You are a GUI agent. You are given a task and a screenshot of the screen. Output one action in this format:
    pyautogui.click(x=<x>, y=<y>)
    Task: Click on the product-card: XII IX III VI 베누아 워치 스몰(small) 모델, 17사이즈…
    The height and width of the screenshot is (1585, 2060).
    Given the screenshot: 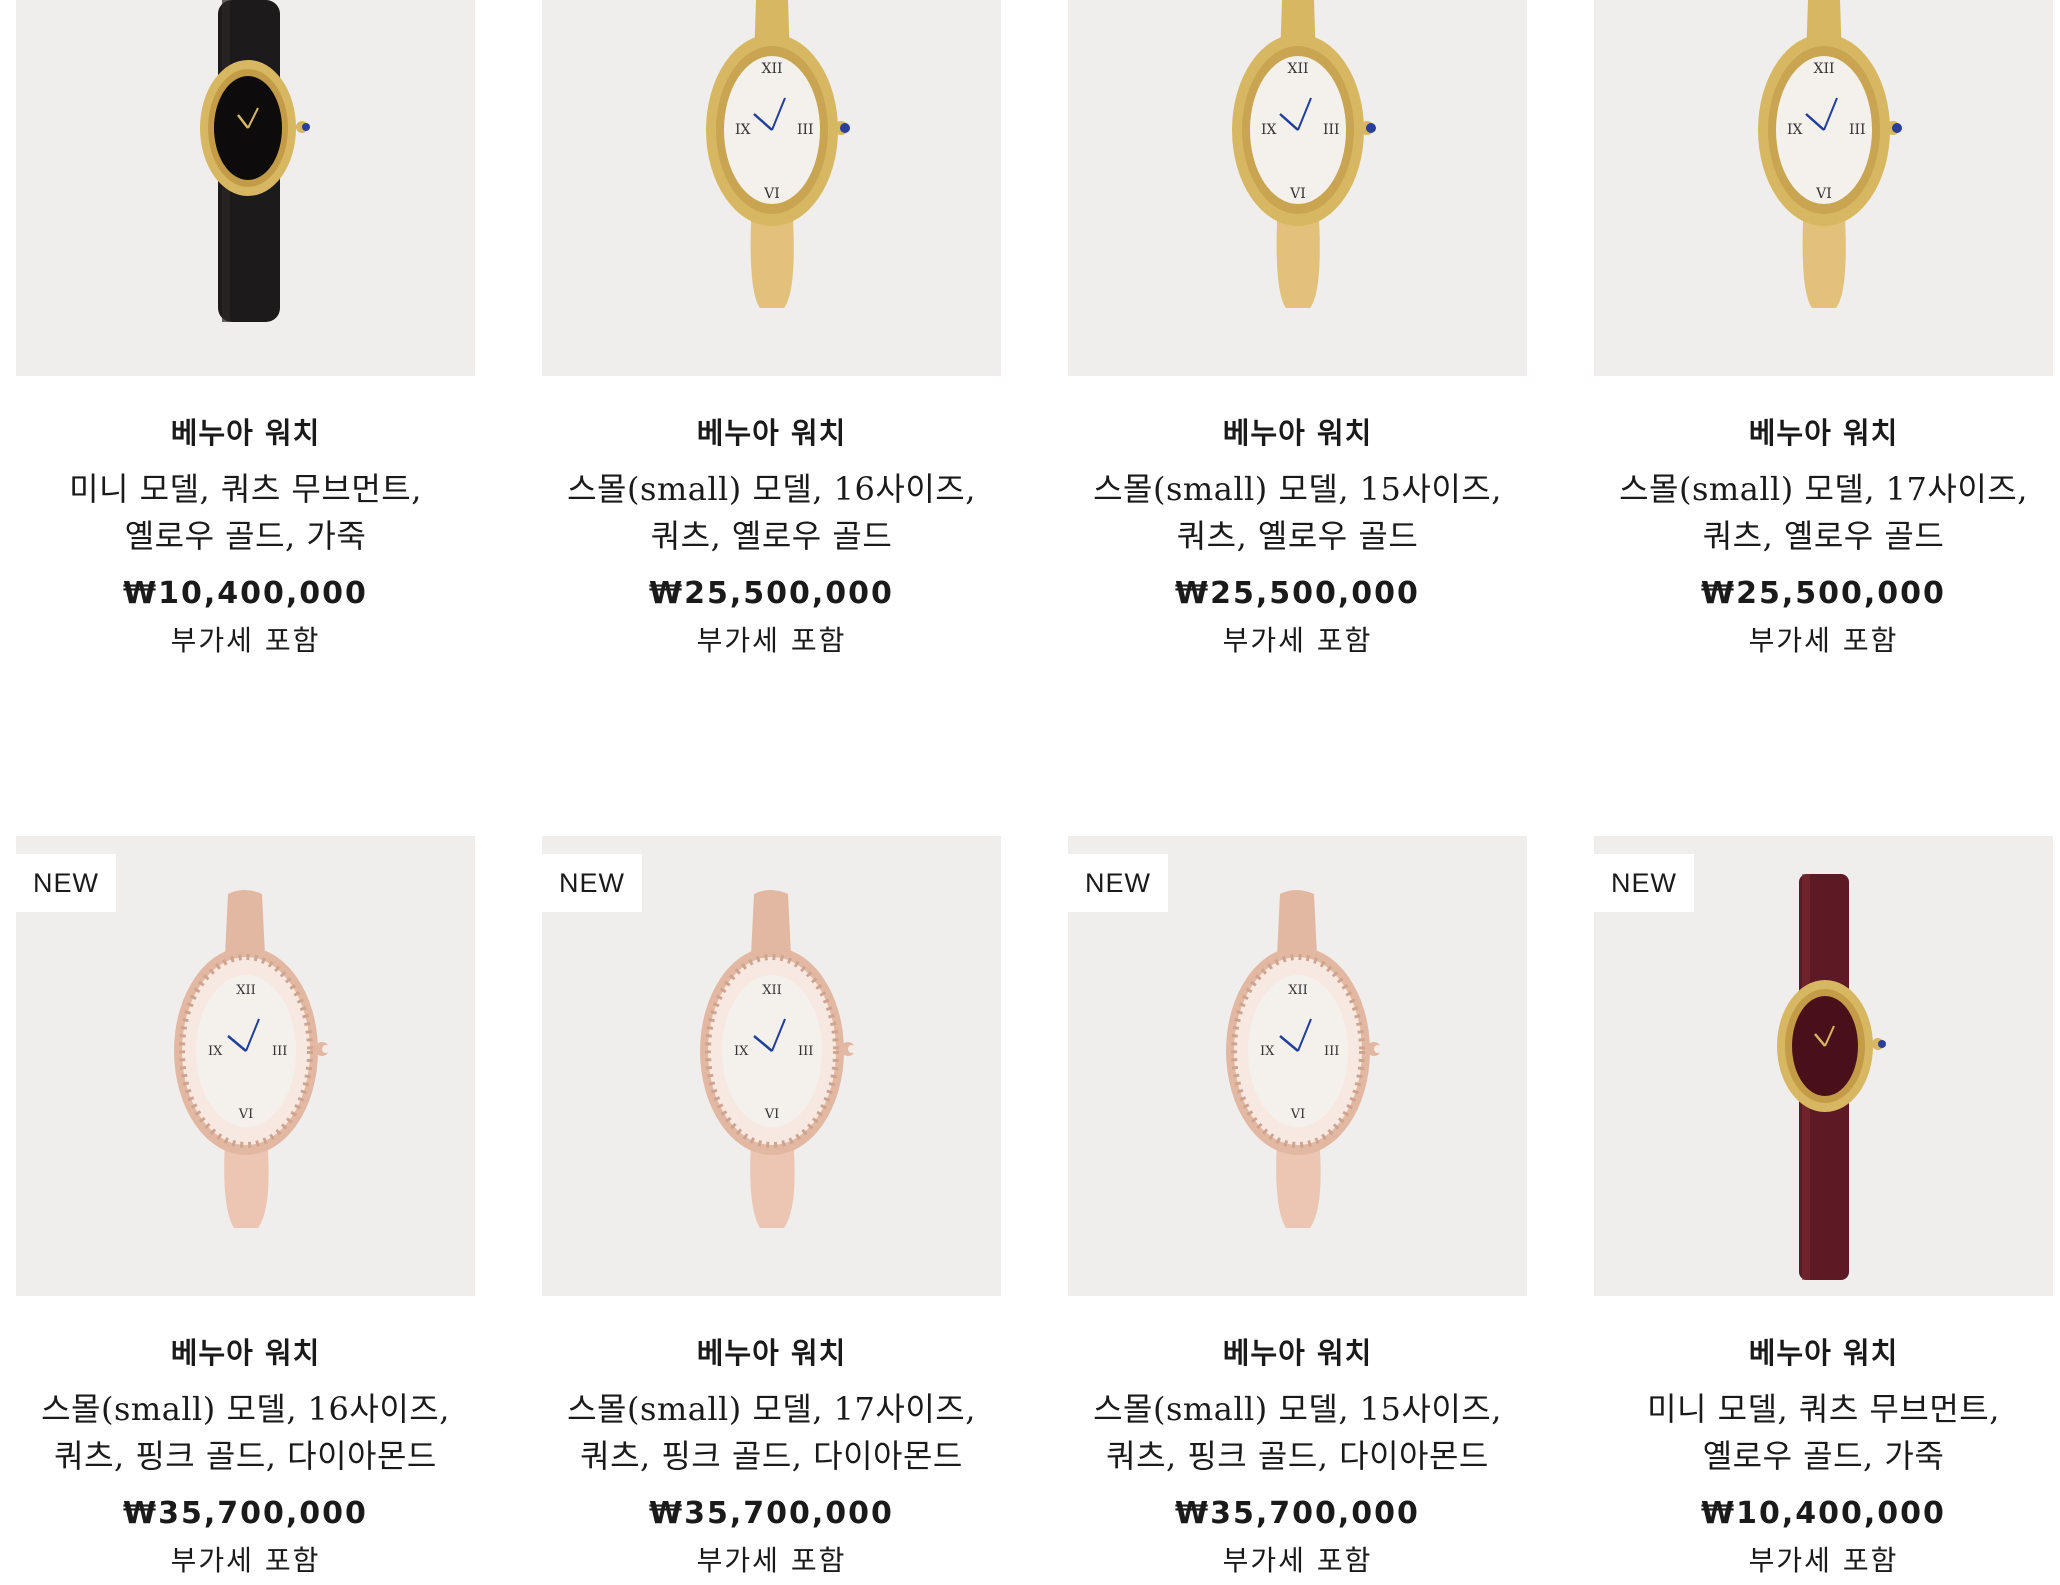 What is the action you would take?
    pyautogui.click(x=1823, y=345)
    